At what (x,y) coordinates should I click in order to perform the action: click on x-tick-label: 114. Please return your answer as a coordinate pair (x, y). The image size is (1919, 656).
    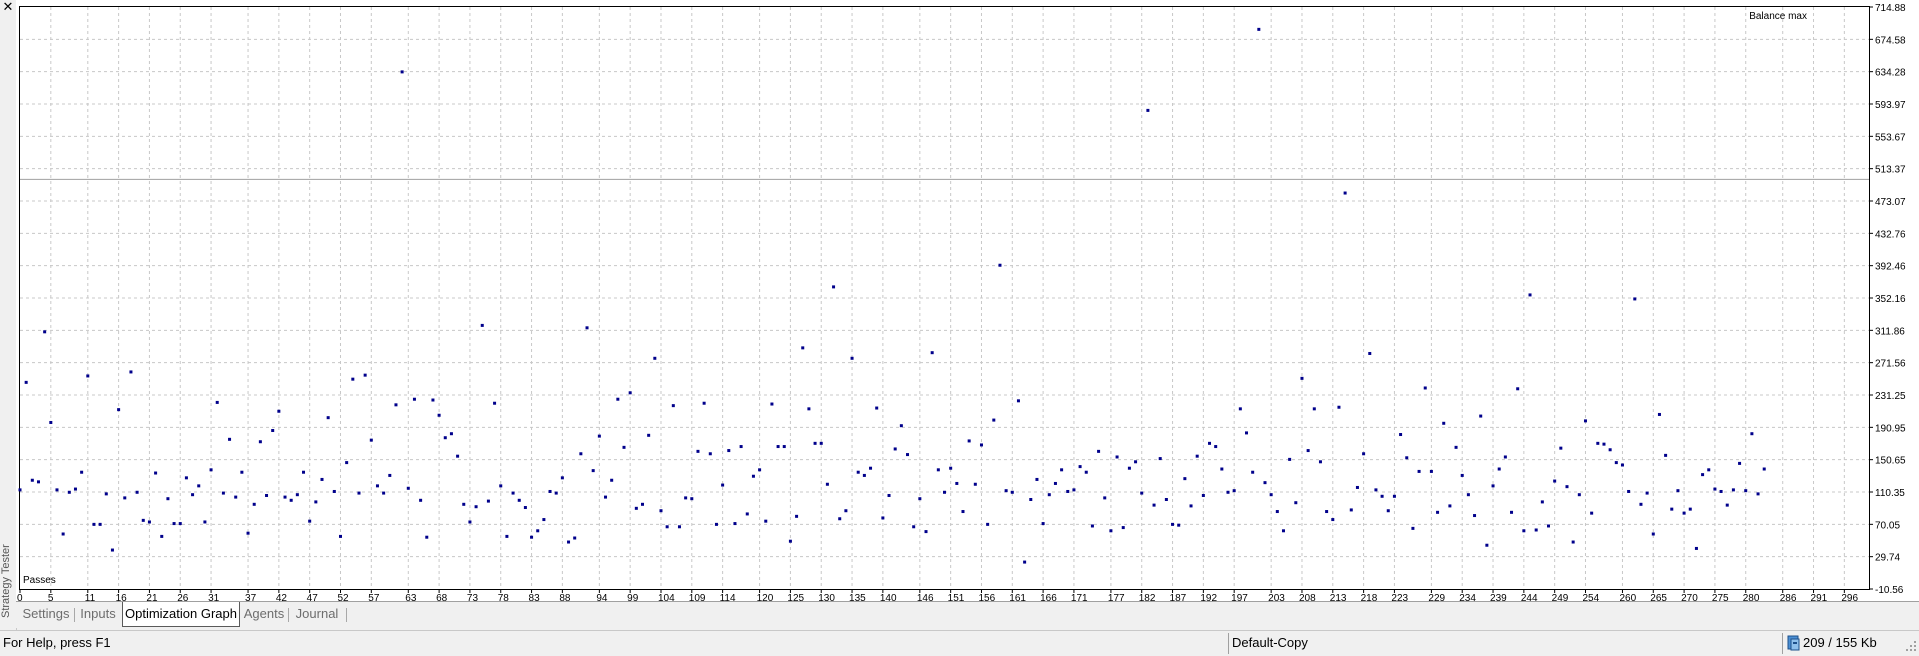
    Looking at the image, I should click on (728, 597).